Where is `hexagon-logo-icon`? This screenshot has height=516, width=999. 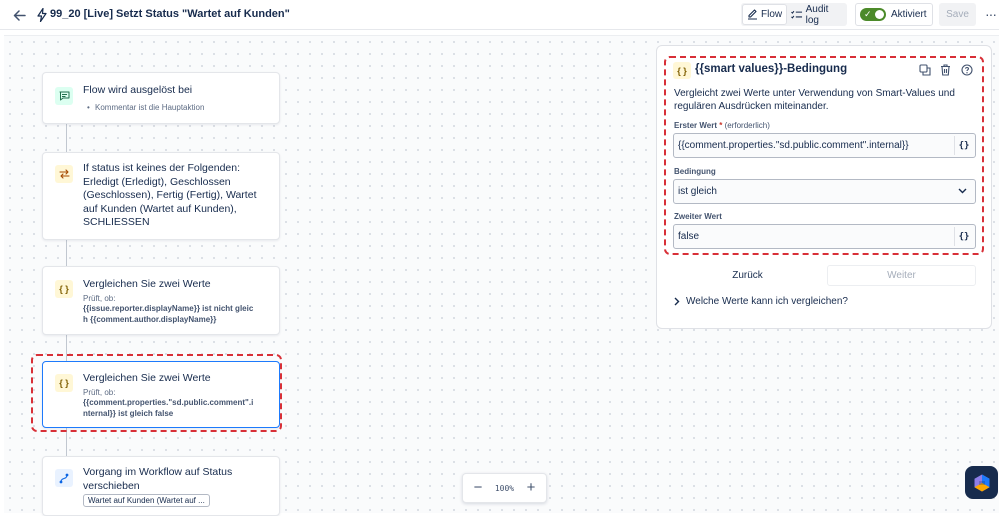
hexagon-logo-icon is located at coordinates (981, 482).